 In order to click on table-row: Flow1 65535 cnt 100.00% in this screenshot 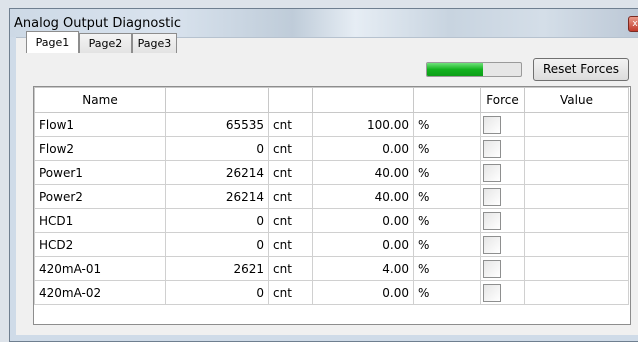, I will do `click(331, 124)`.